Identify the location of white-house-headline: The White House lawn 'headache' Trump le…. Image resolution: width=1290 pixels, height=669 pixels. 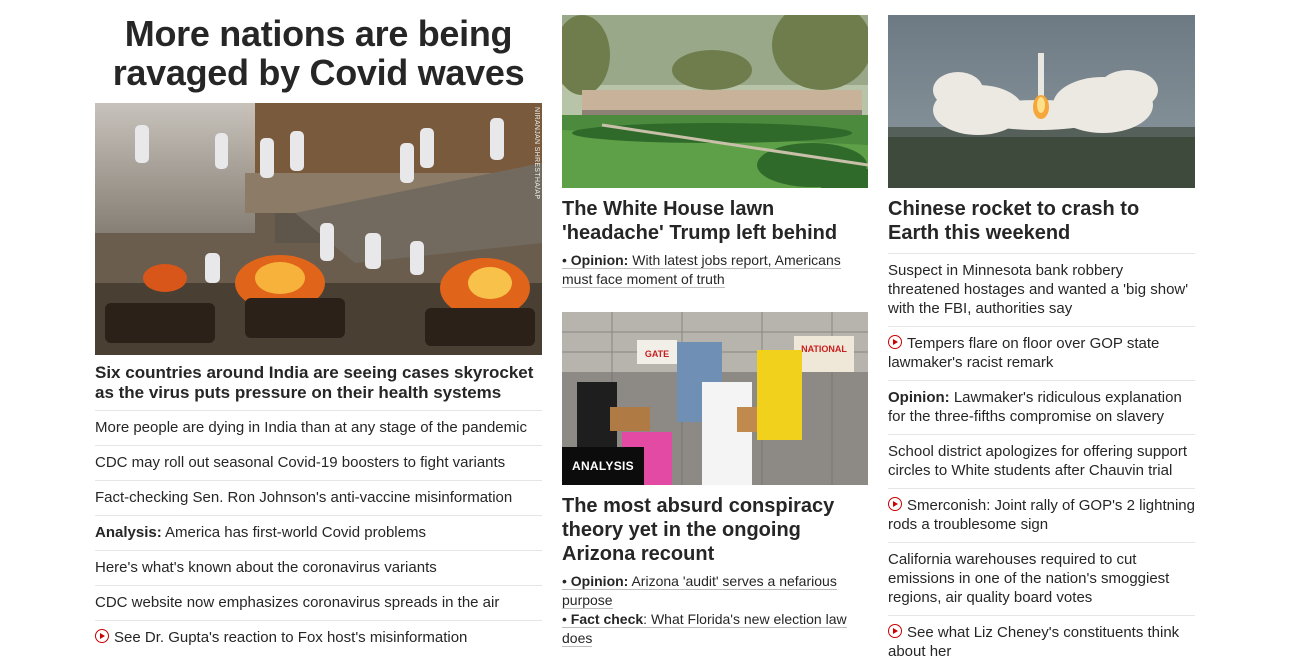
(715, 221).